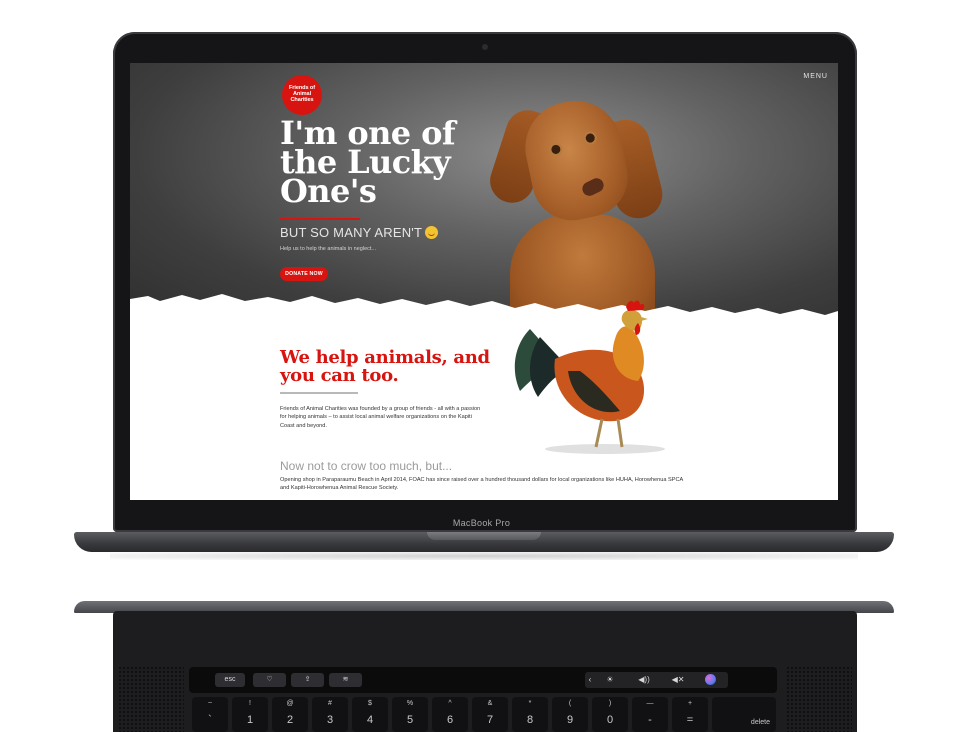 Image resolution: width=963 pixels, height=732 pixels. Describe the element at coordinates (589, 377) in the screenshot. I see `rooster-image` at that location.